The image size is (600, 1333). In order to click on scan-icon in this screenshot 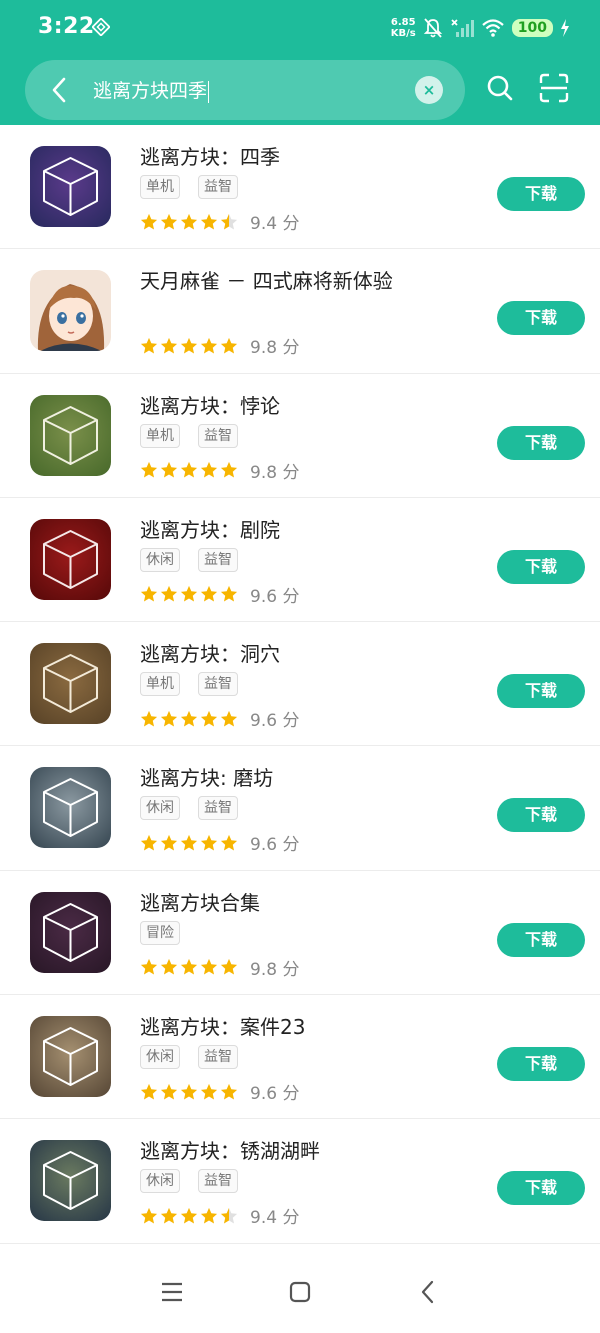, I will do `click(554, 88)`.